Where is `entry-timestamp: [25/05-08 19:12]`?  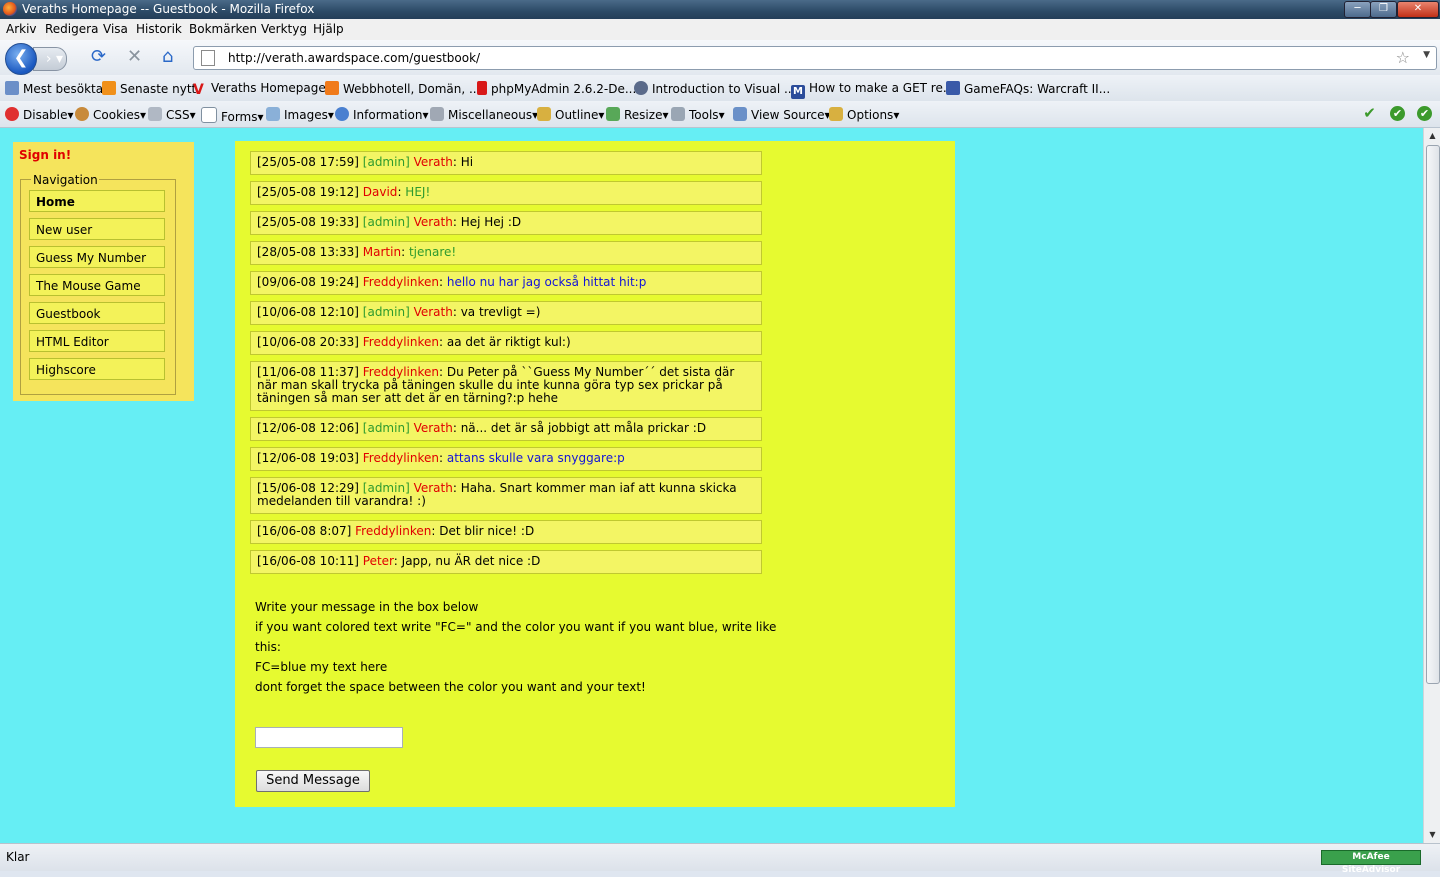
entry-timestamp: [25/05-08 19:12] is located at coordinates (308, 192).